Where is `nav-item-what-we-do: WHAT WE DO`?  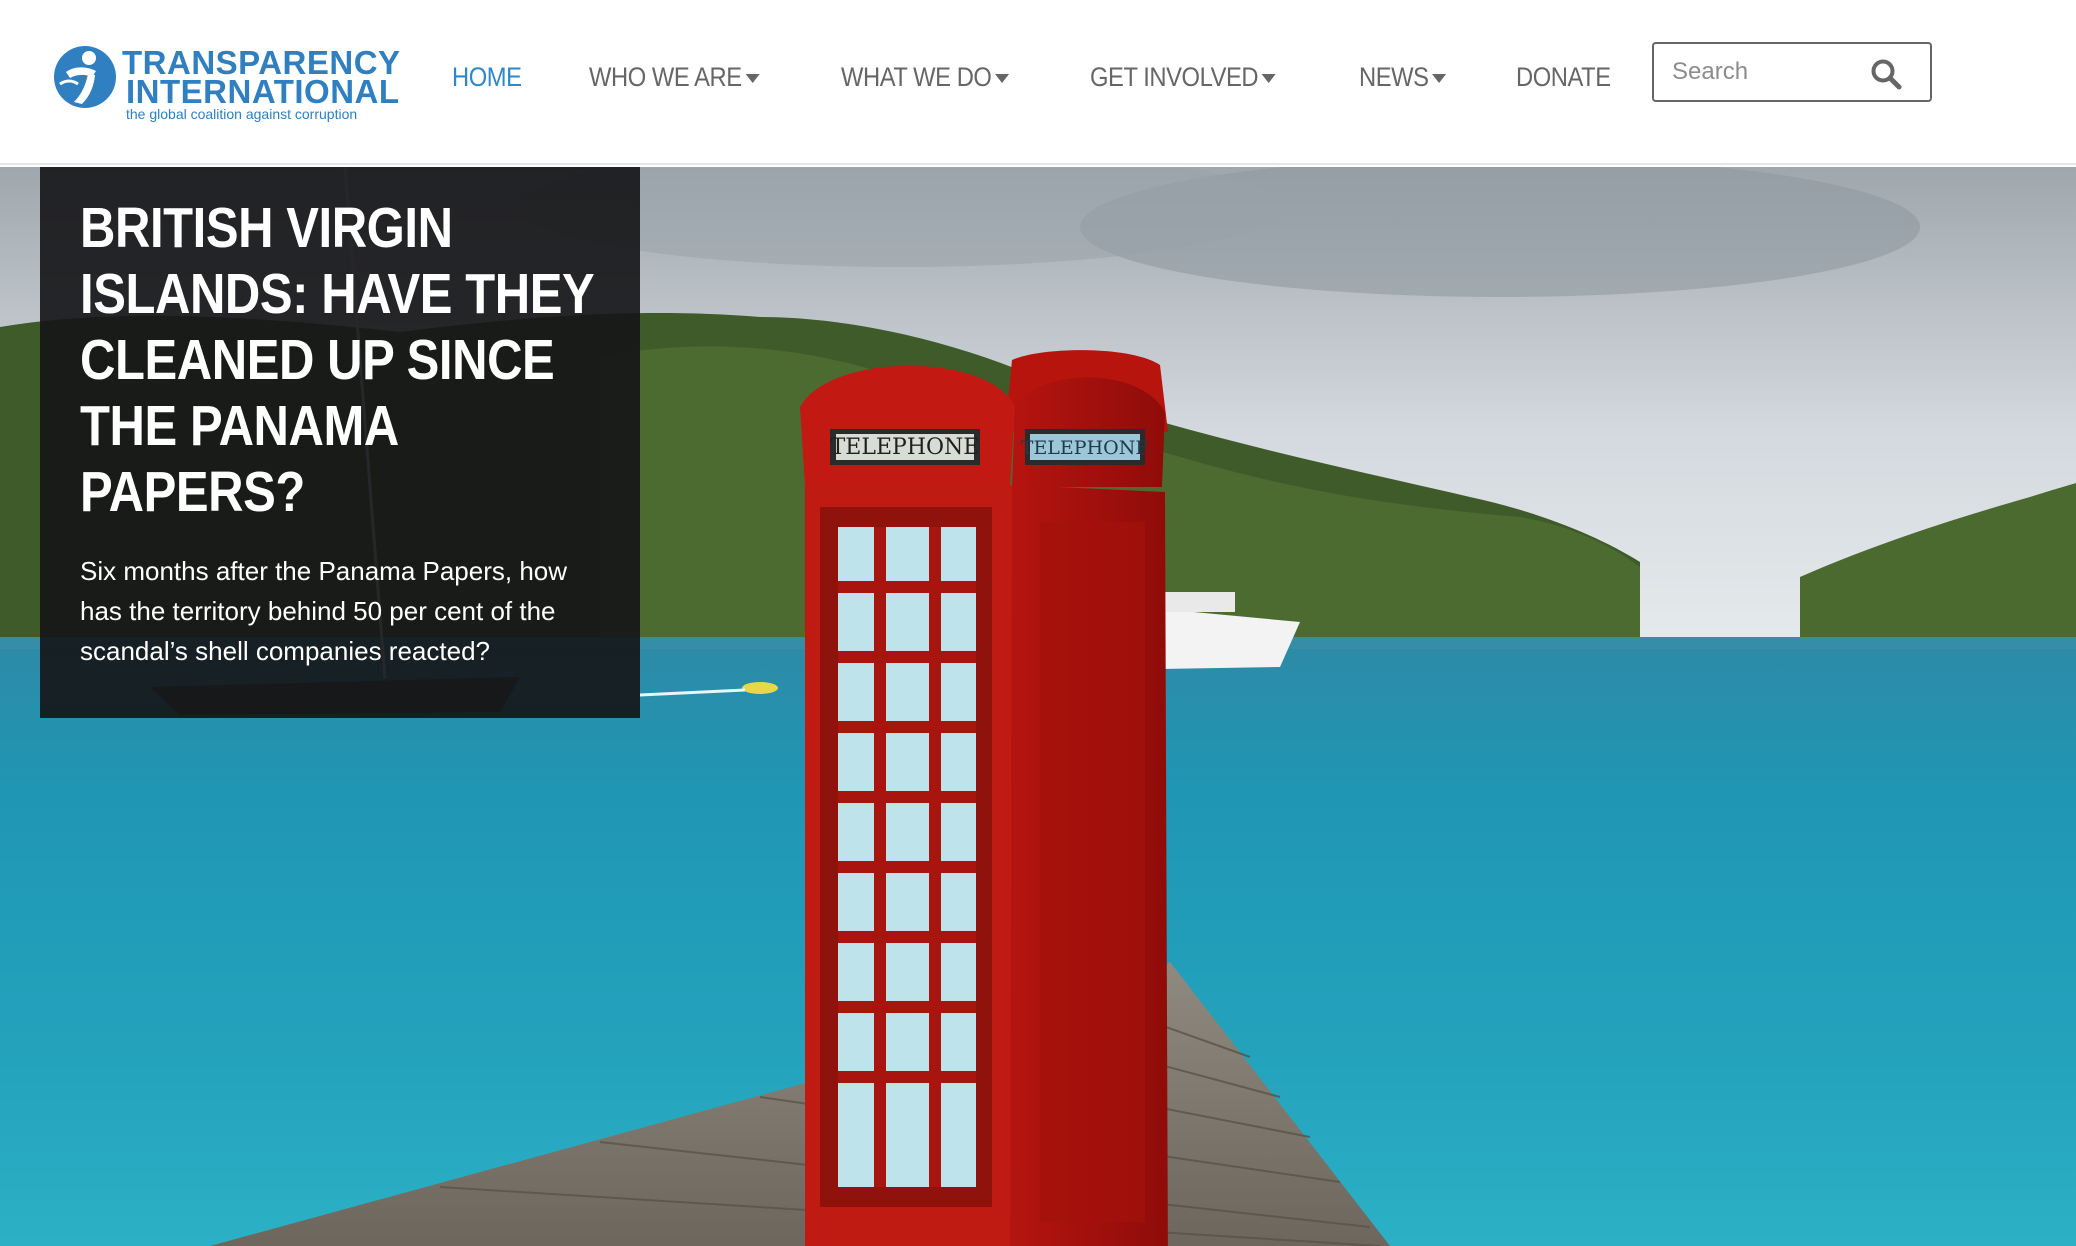 nav-item-what-we-do: WHAT WE DO is located at coordinates (925, 77).